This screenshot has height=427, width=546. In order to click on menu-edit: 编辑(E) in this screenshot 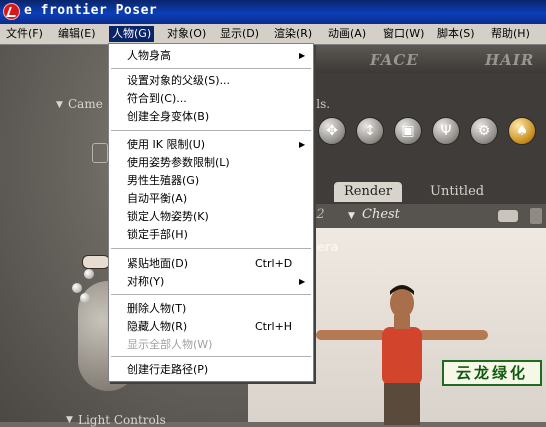, I will do `click(77, 34)`.